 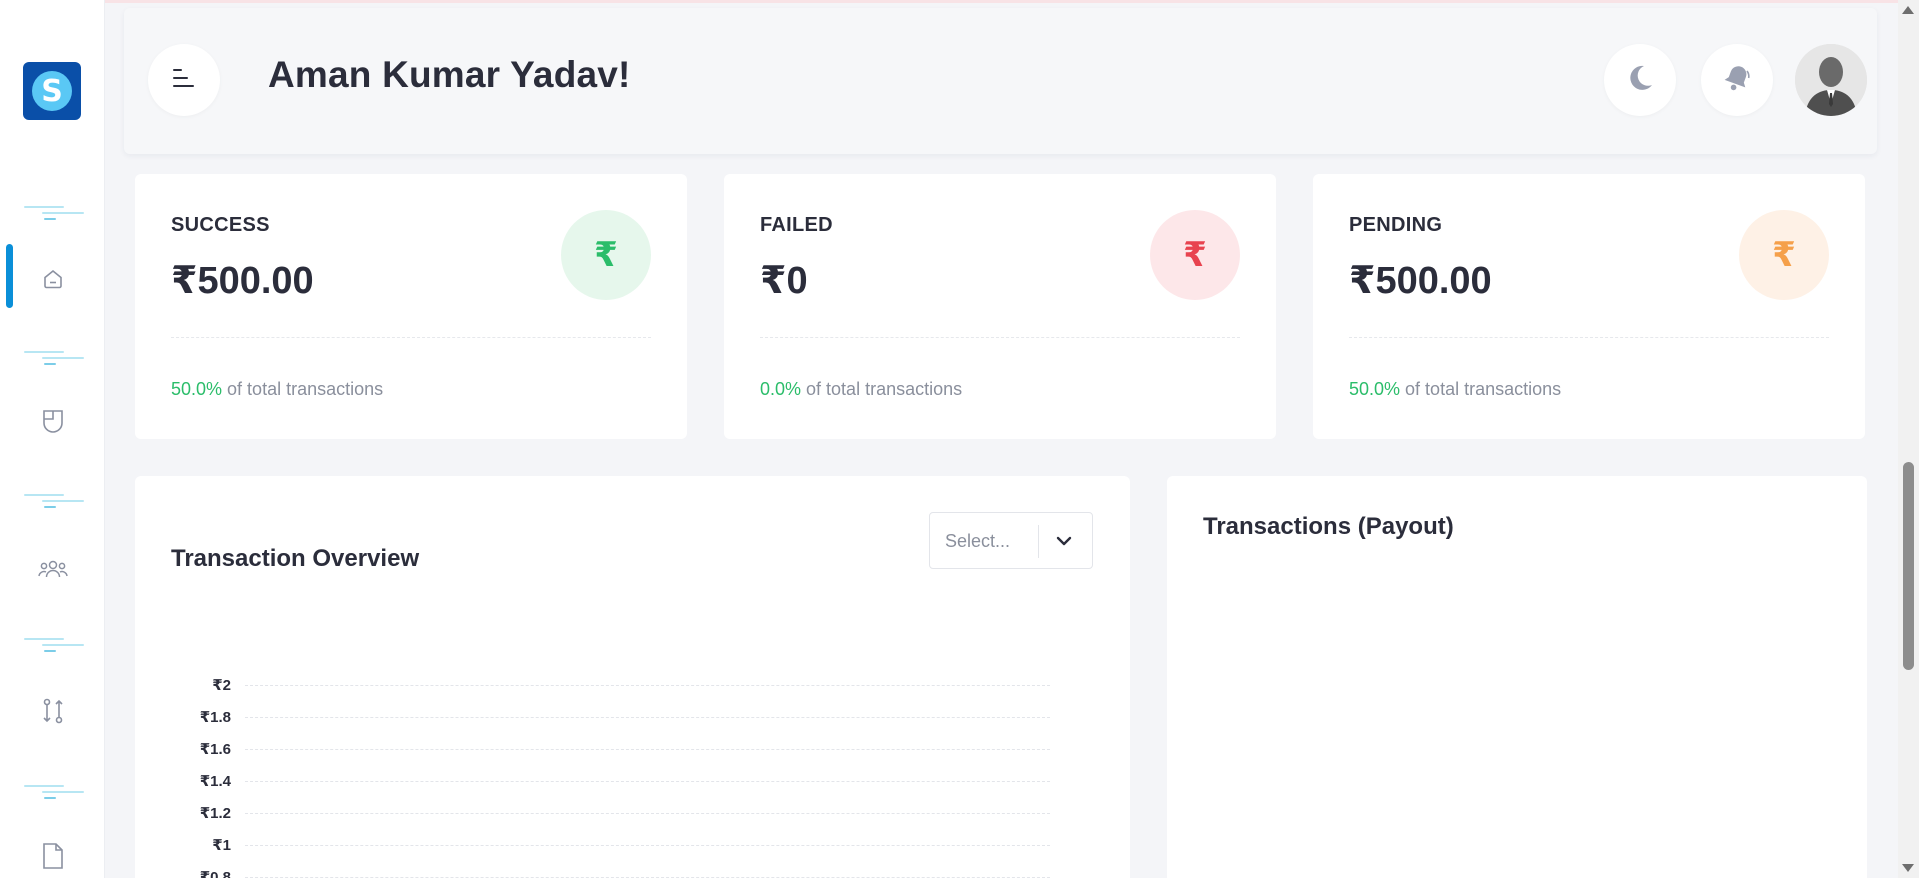 I want to click on y-tick-label: ₹1.2, so click(x=215, y=813).